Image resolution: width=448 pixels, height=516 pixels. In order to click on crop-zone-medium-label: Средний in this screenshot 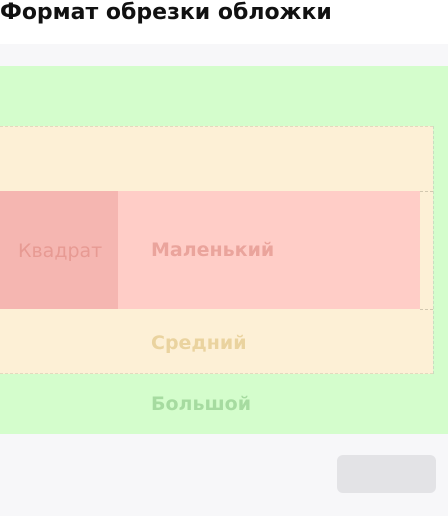, I will do `click(199, 343)`.